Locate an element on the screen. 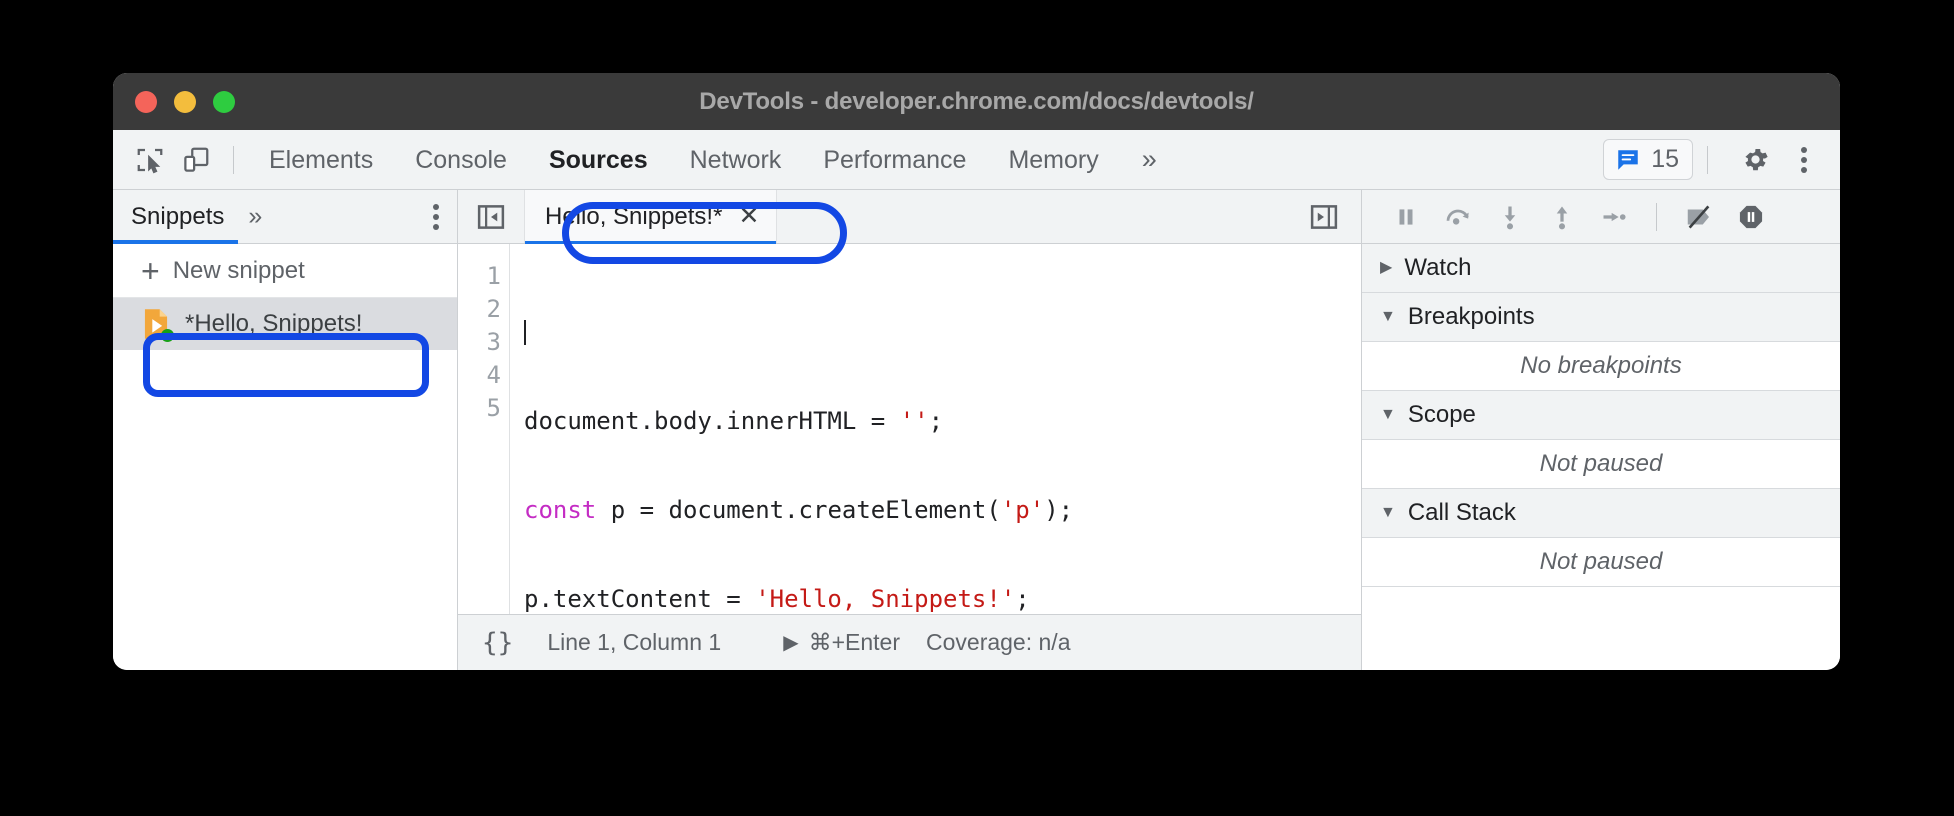  section-title: Breakpoints is located at coordinates (1471, 316).